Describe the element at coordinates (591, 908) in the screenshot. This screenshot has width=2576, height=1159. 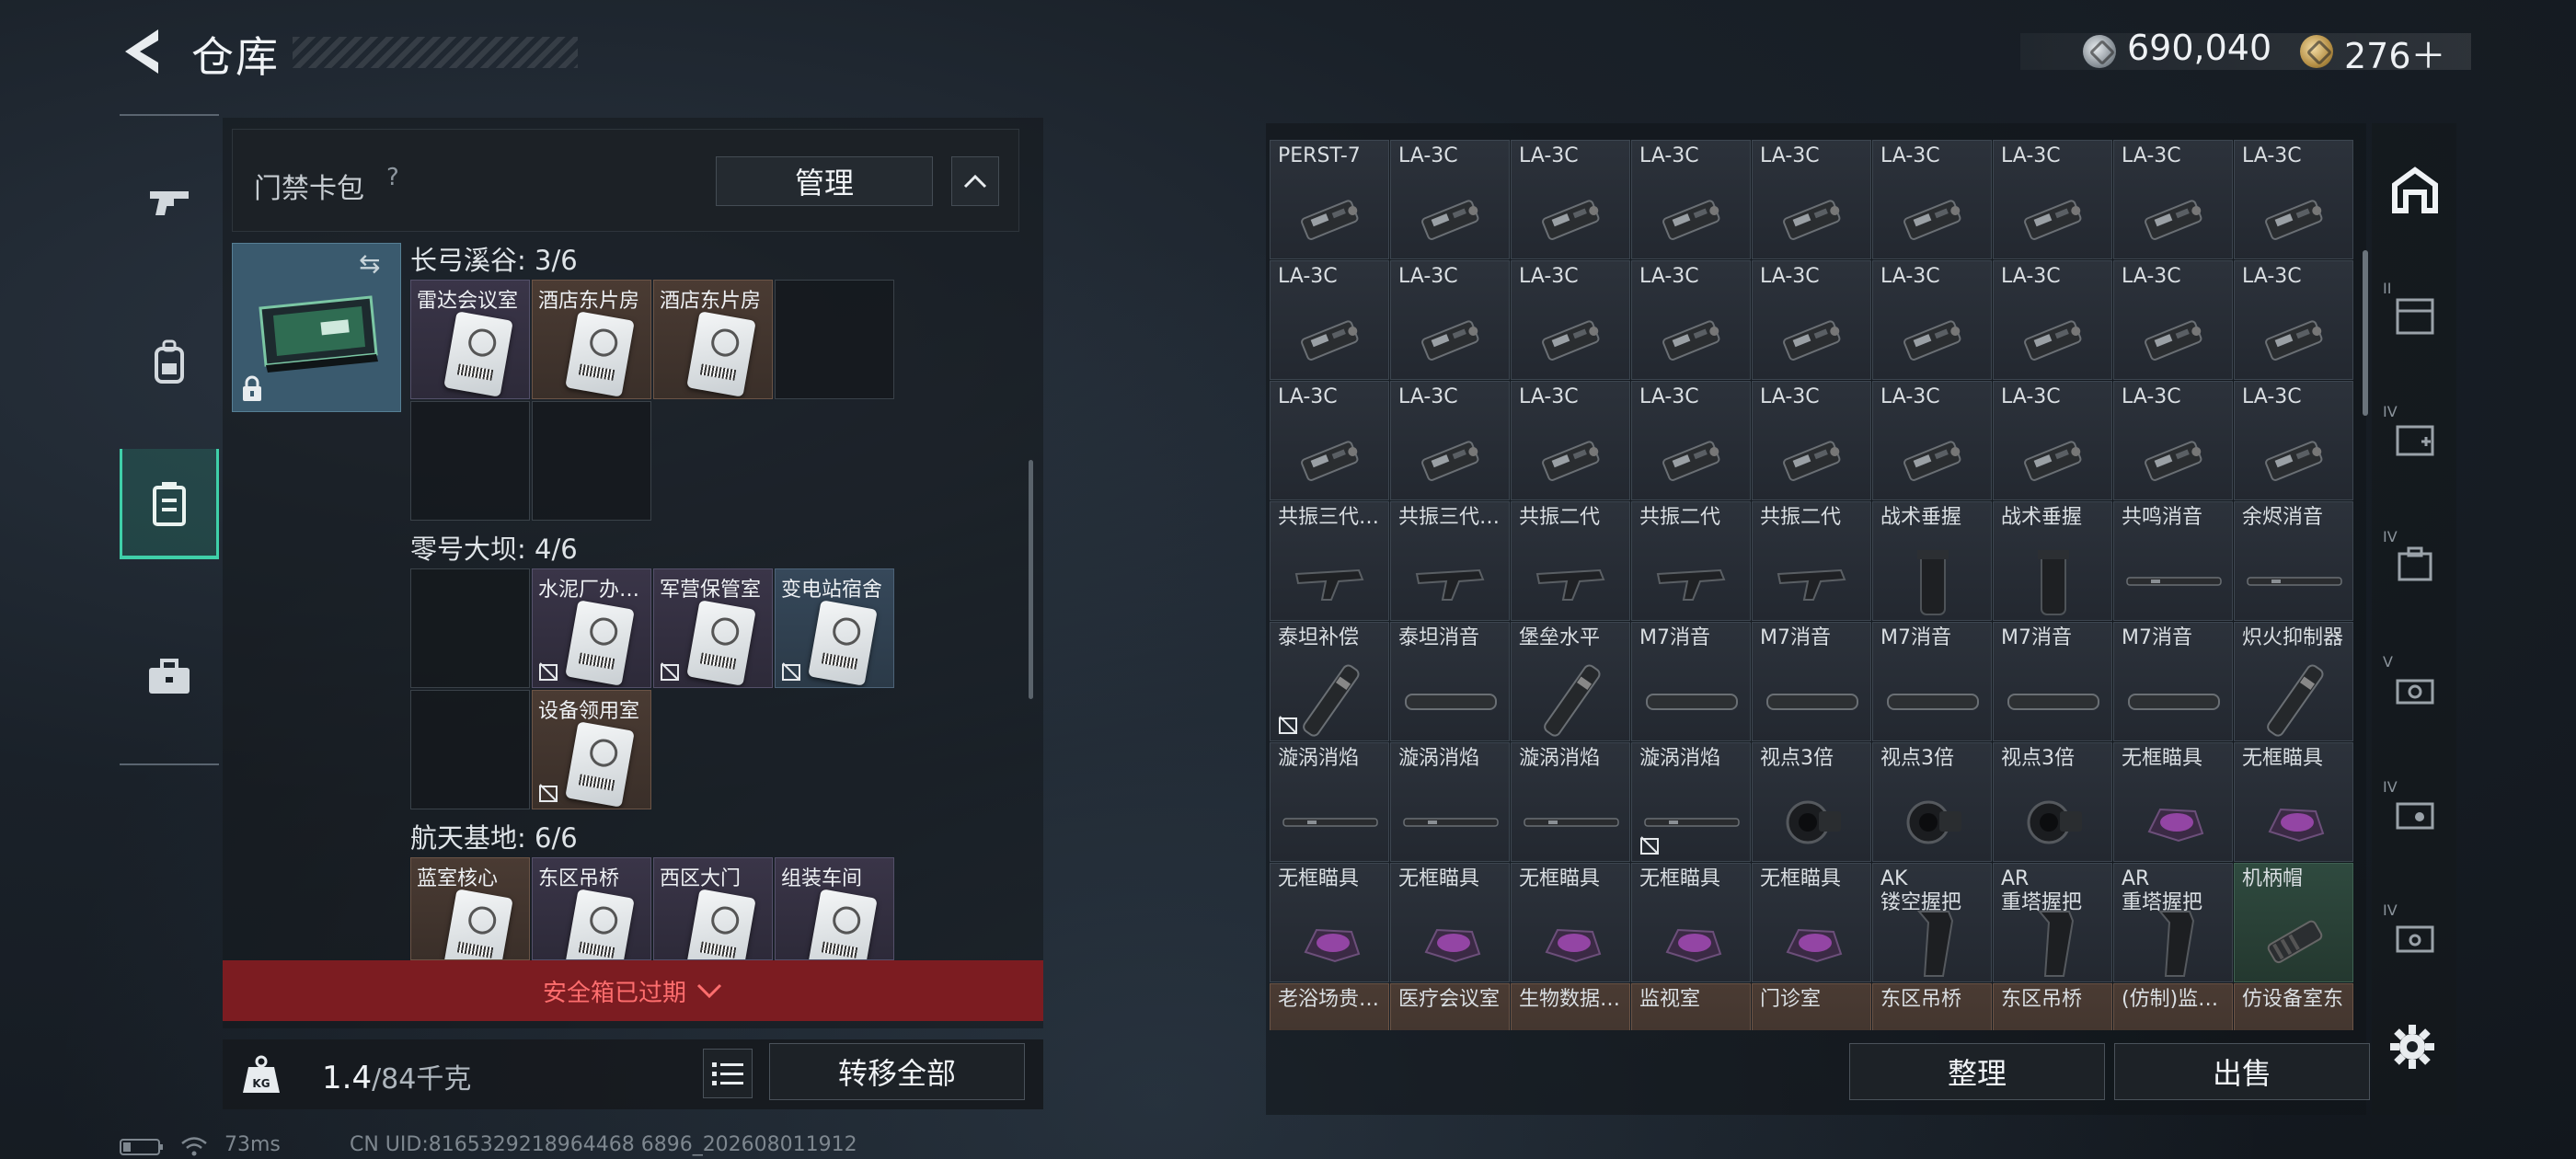
I see `card-slot: 东区吊桥` at that location.